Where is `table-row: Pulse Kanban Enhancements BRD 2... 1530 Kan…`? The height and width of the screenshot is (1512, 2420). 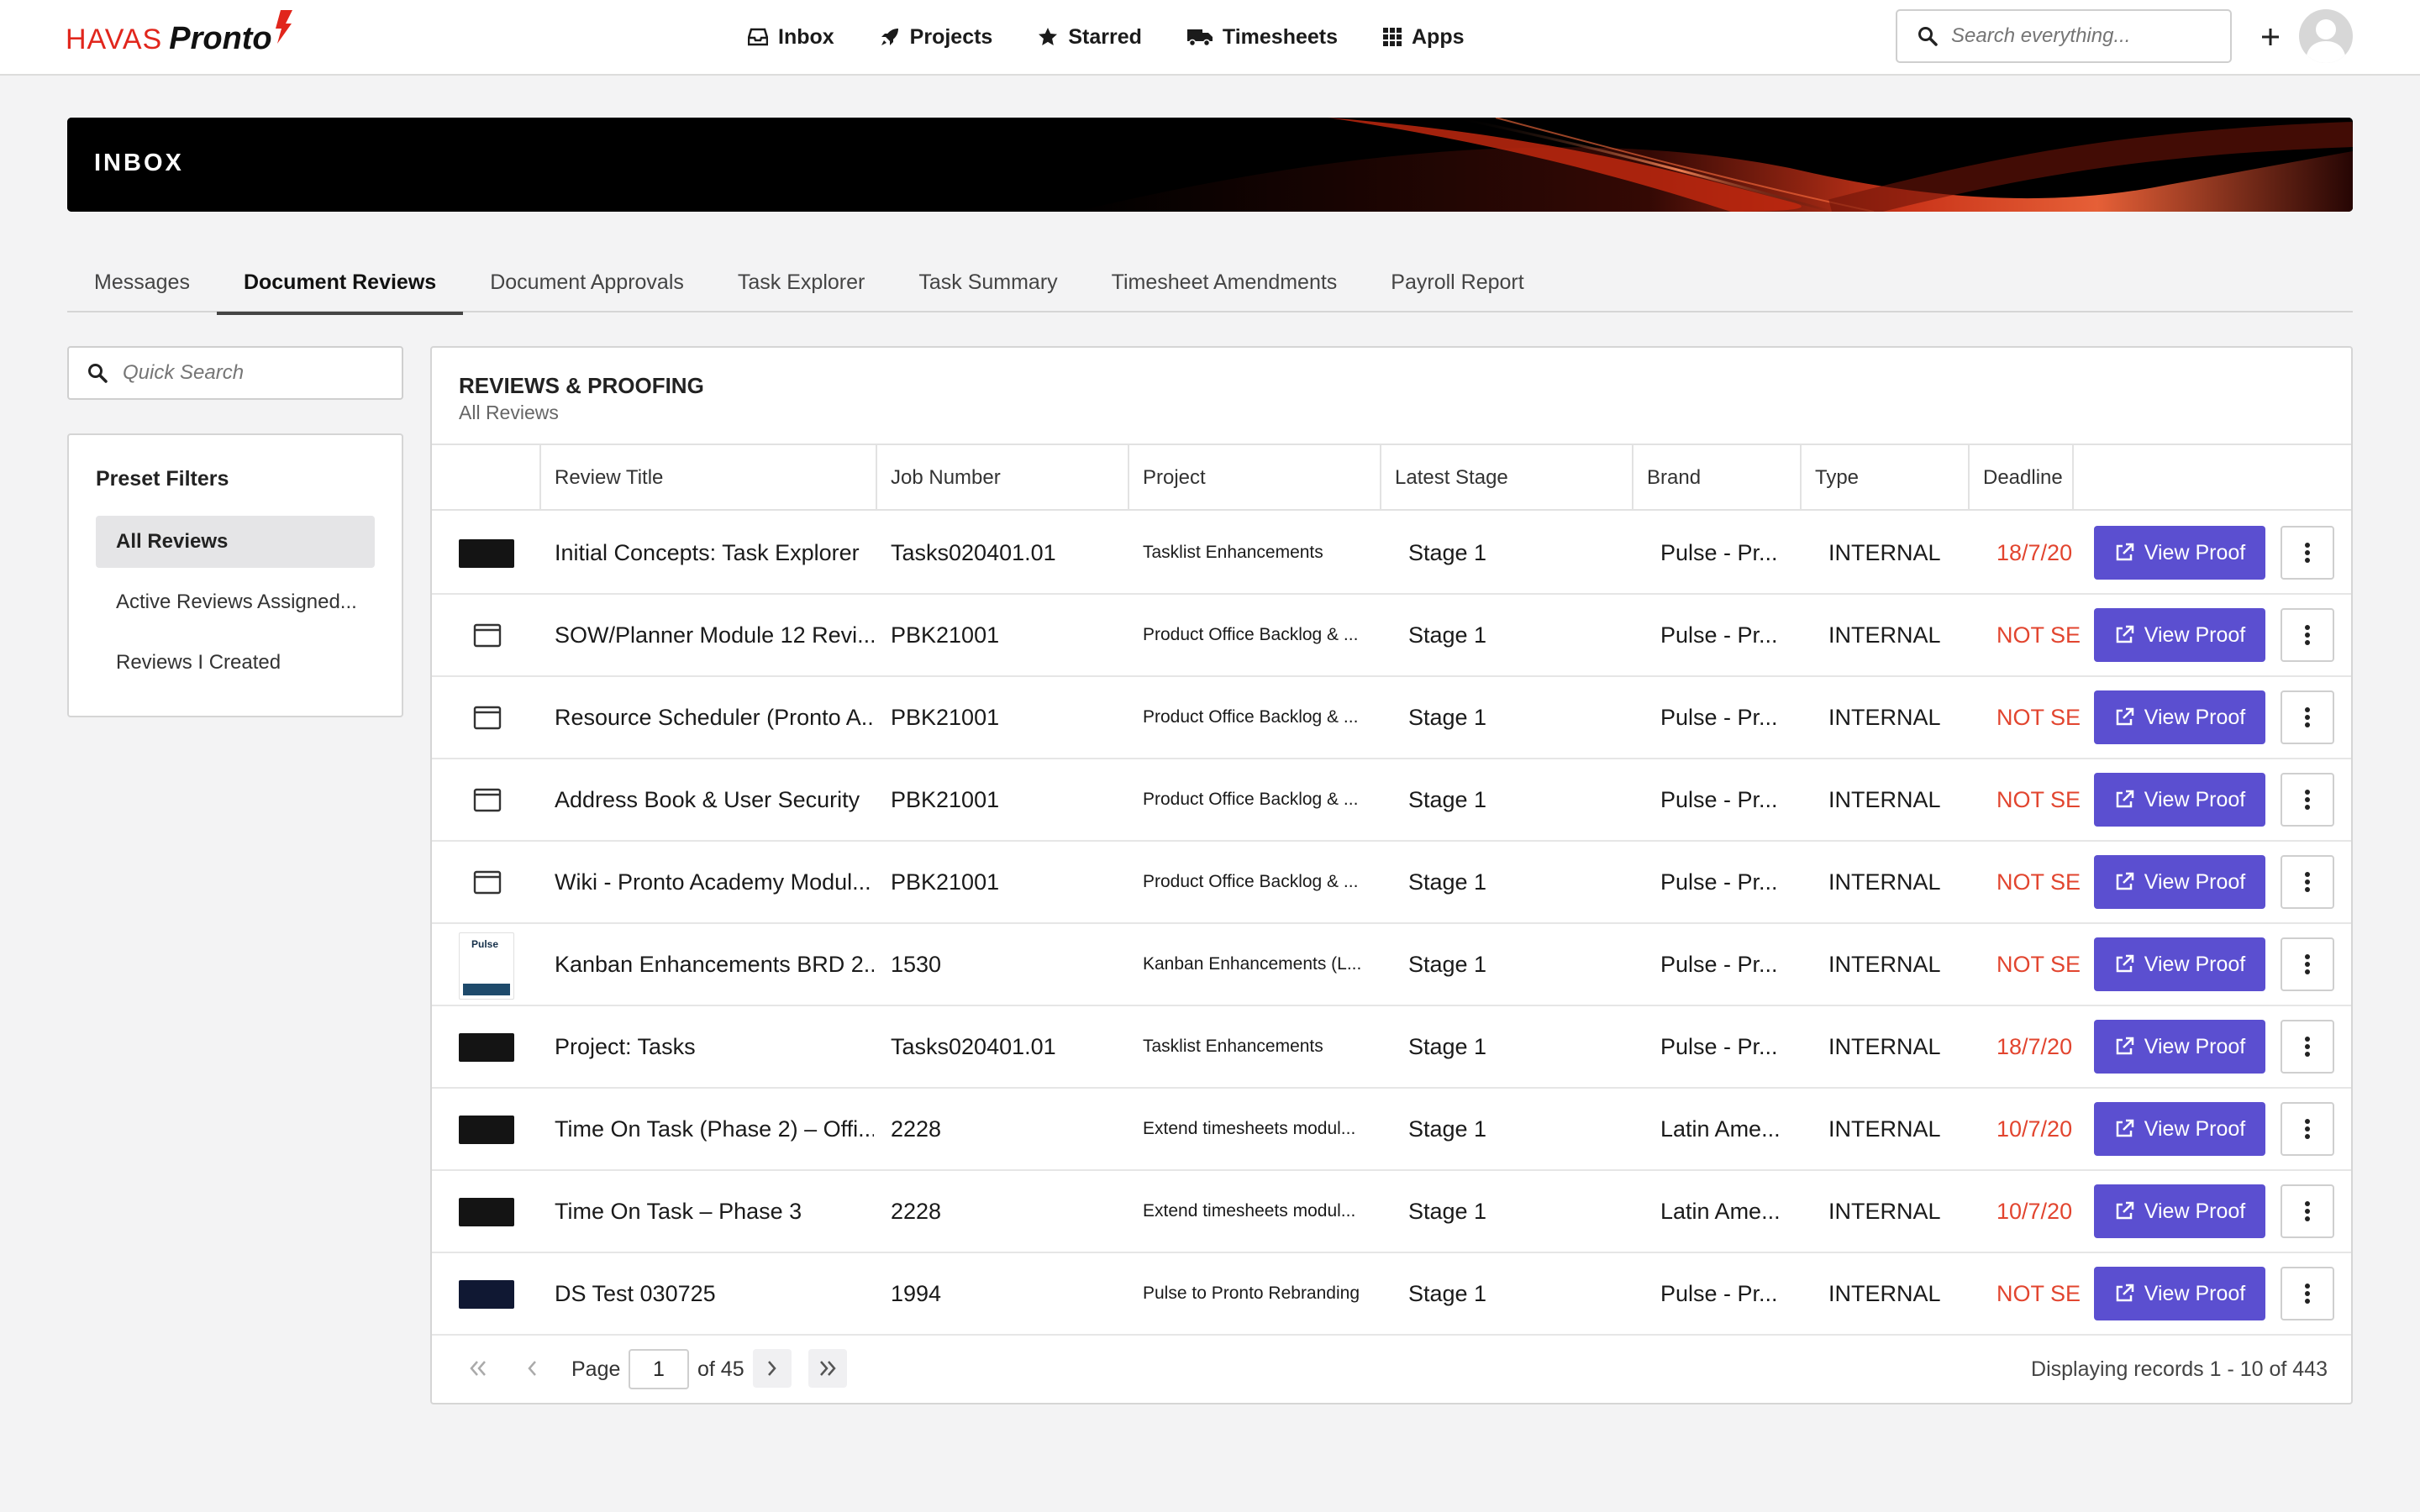 table-row: Pulse Kanban Enhancements BRD 2... 1530 Kan… is located at coordinates (1391, 965).